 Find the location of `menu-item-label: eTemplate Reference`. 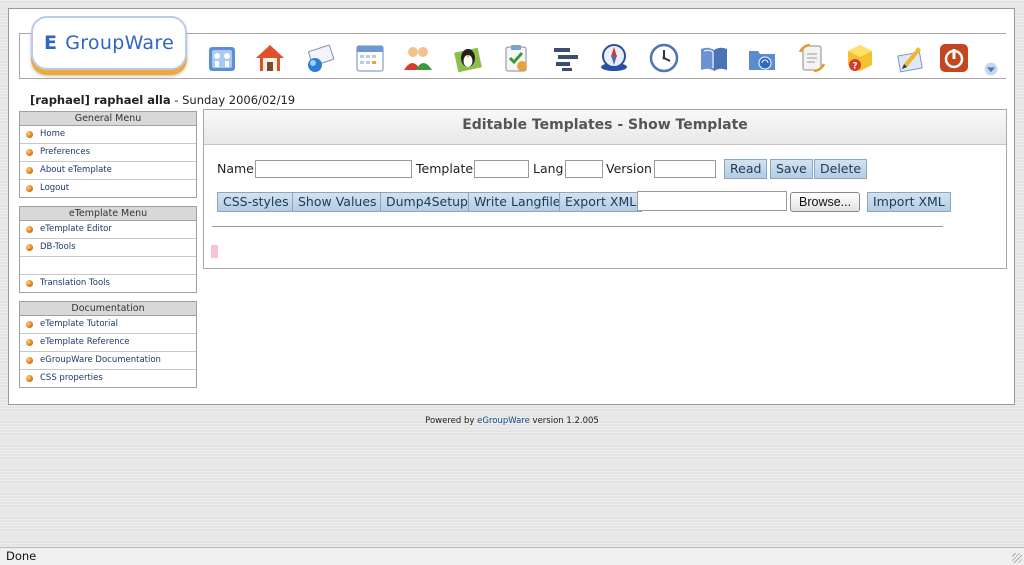

menu-item-label: eTemplate Reference is located at coordinates (85, 342).